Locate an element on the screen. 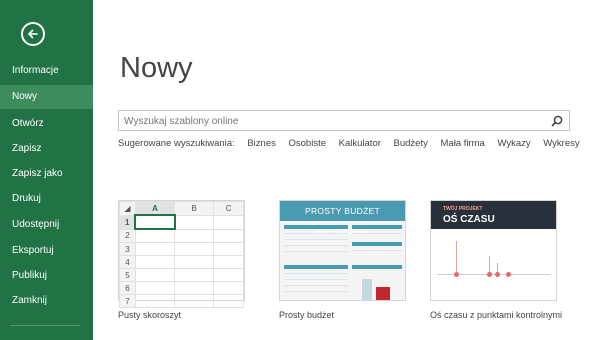 The height and width of the screenshot is (340, 594). row-header: 1 is located at coordinates (128, 222).